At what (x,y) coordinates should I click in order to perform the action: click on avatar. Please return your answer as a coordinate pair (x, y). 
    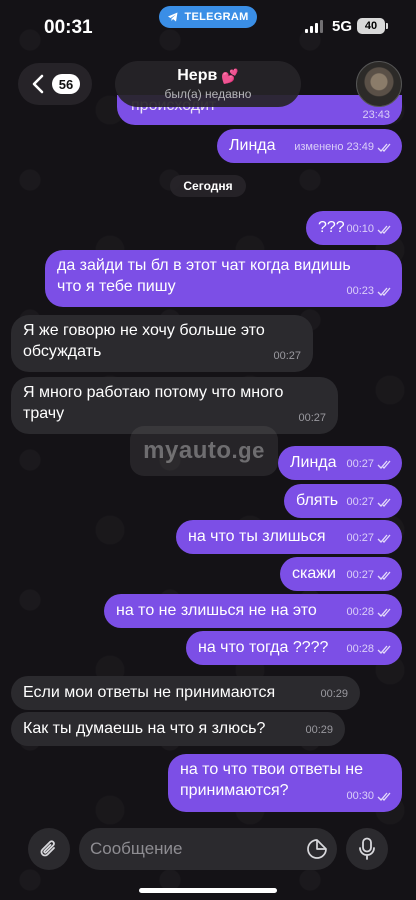
    Looking at the image, I should click on (379, 84).